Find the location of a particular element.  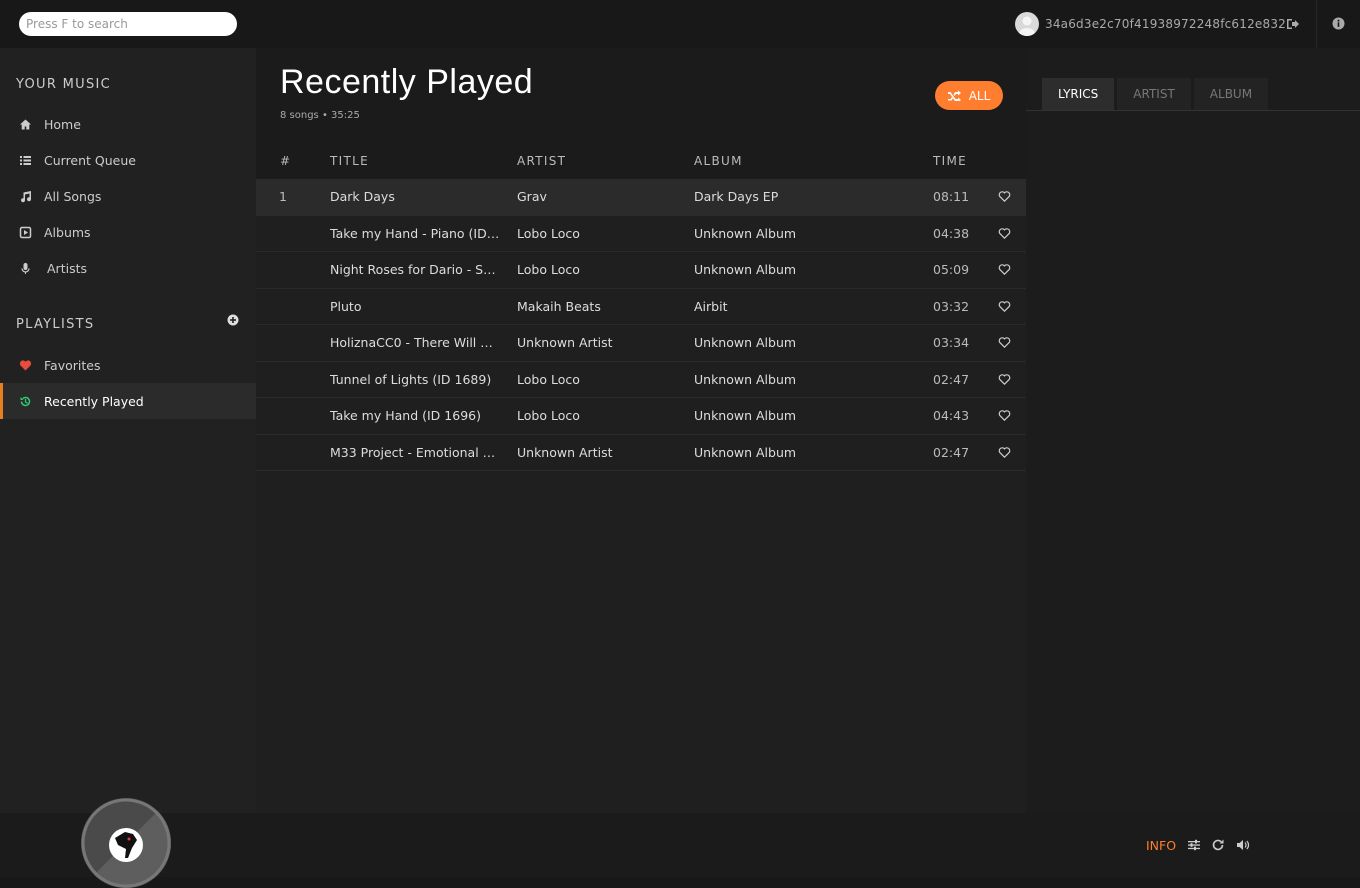

column-header-title: TITLE is located at coordinates (349, 161).